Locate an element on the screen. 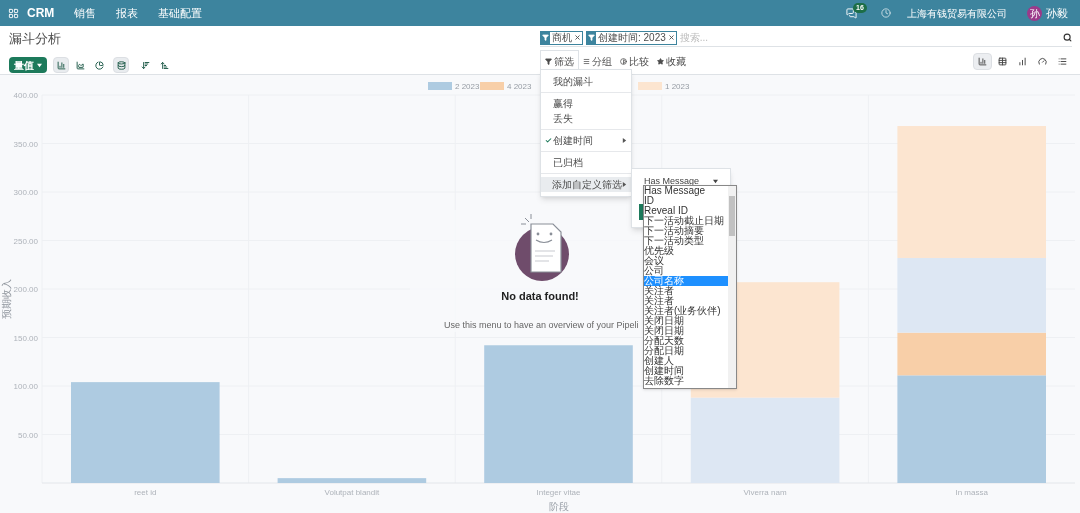 The image size is (1080, 513). y-axis-title: 预期收入 is located at coordinates (6, 299).